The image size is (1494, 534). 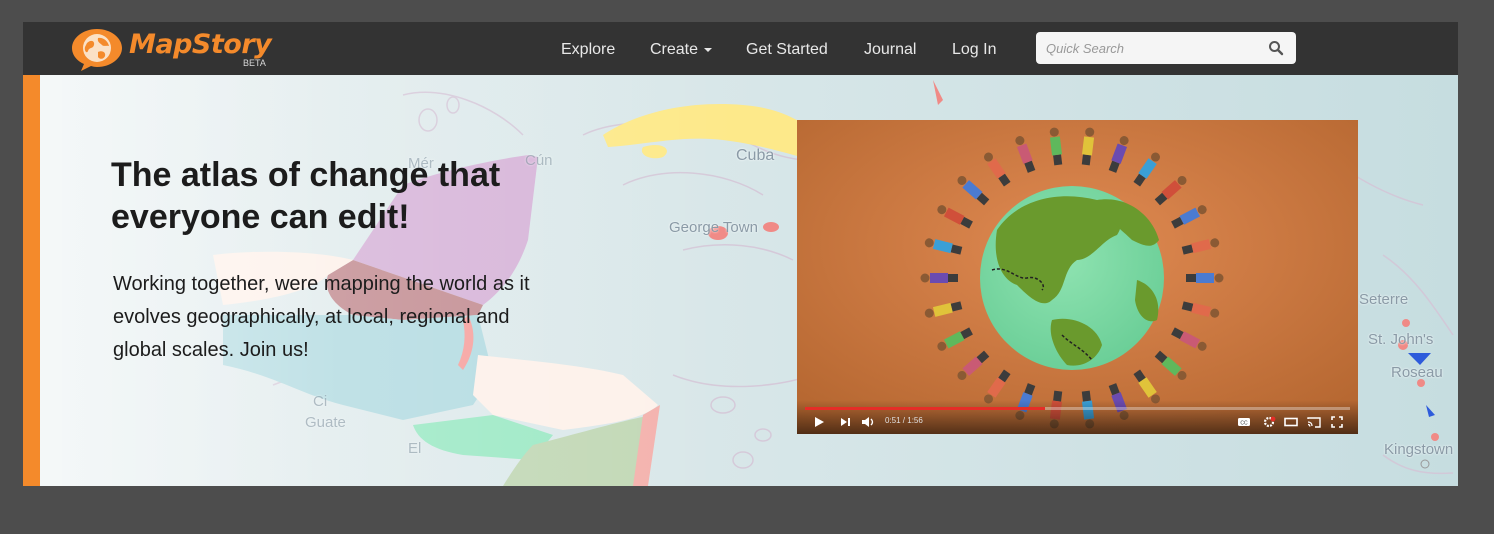 I want to click on accent-bar, so click(x=31, y=280).